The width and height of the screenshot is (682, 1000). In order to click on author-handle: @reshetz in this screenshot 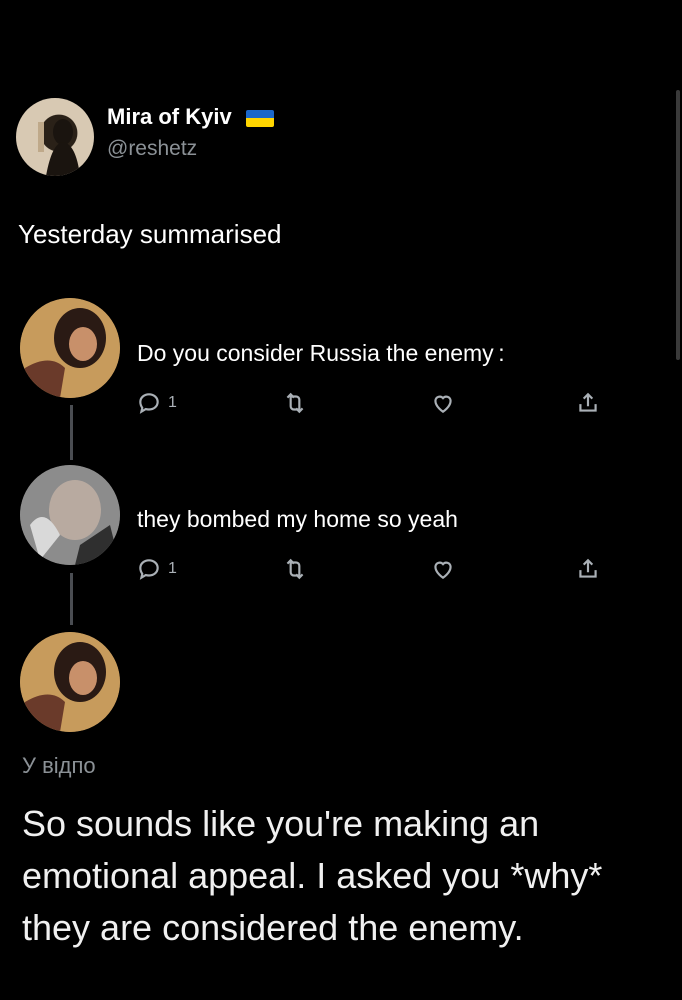, I will do `click(152, 149)`.